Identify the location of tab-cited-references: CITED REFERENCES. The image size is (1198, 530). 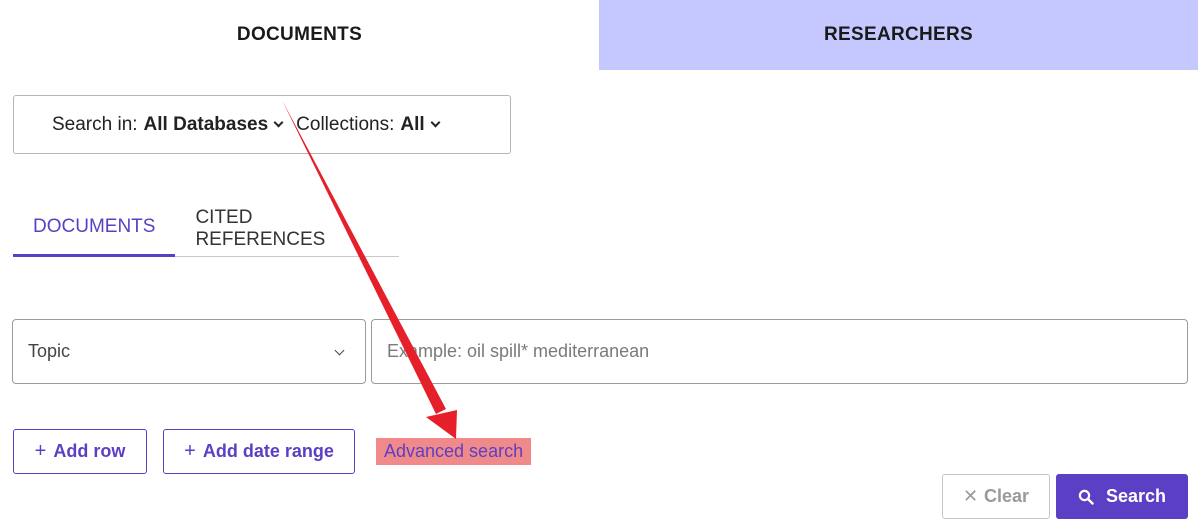
(287, 228).